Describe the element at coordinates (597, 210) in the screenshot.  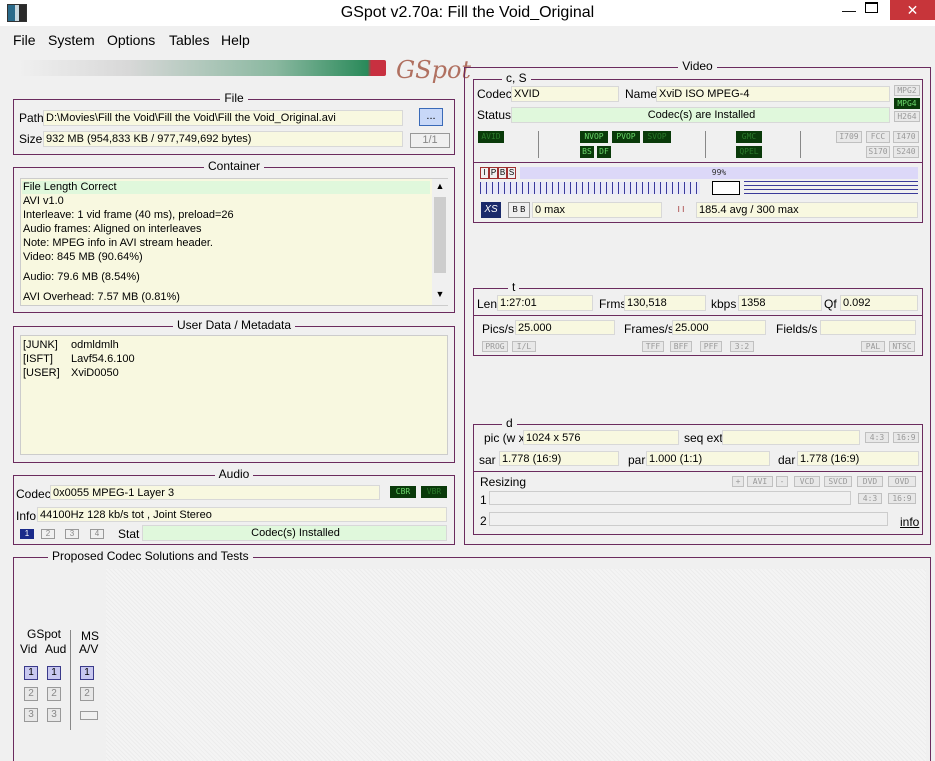
I see `b-max-field: 0 max` at that location.